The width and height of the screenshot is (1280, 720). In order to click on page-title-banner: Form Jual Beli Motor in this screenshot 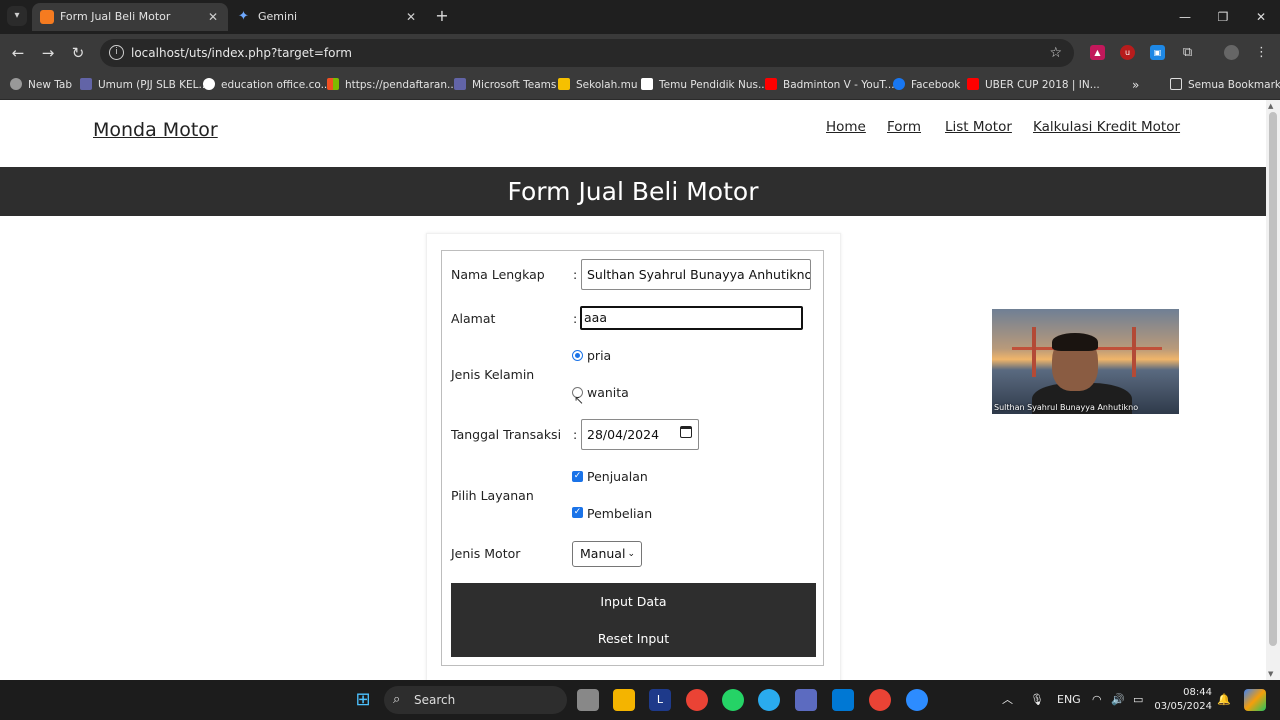, I will do `click(633, 191)`.